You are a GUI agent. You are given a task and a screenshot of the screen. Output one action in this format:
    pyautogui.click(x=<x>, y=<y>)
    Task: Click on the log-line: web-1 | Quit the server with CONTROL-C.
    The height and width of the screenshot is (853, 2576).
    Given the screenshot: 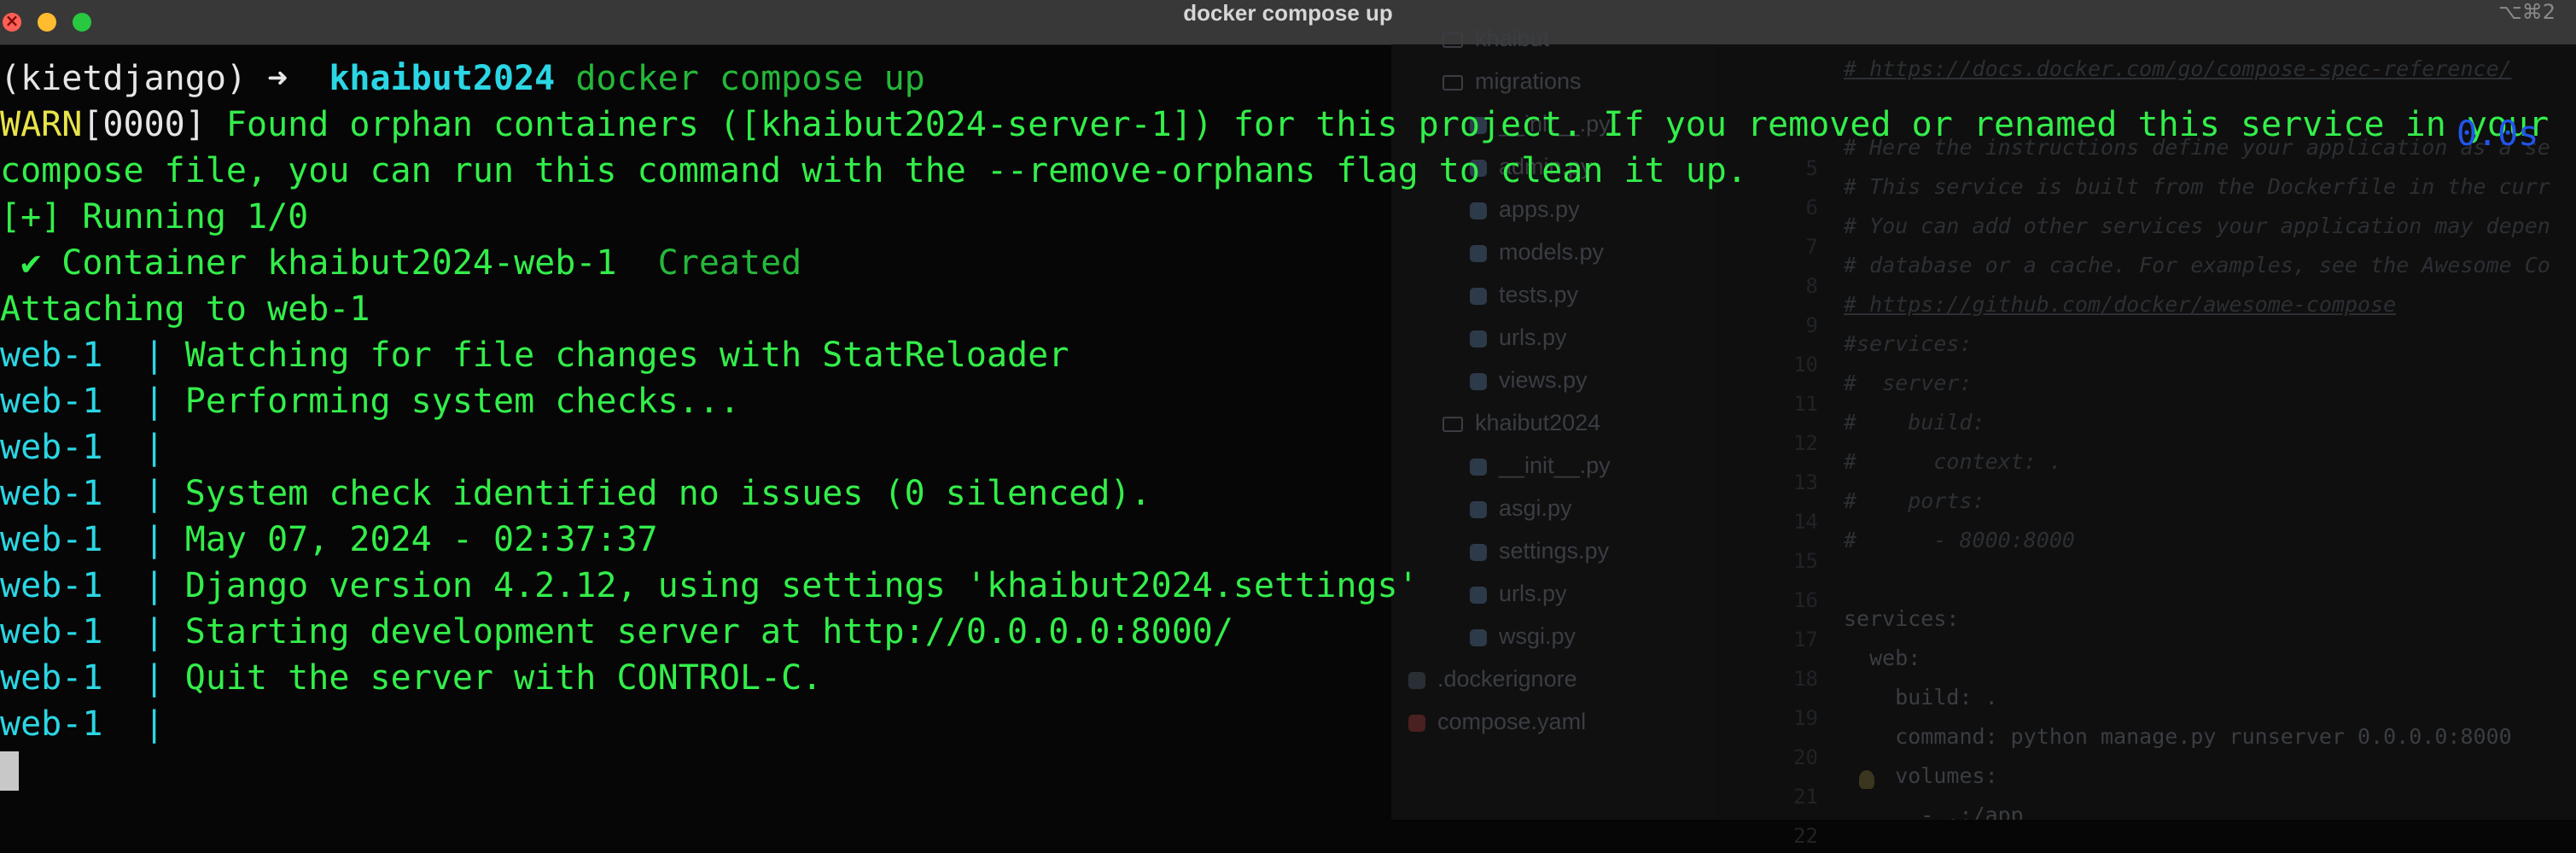 What is the action you would take?
    pyautogui.click(x=411, y=678)
    